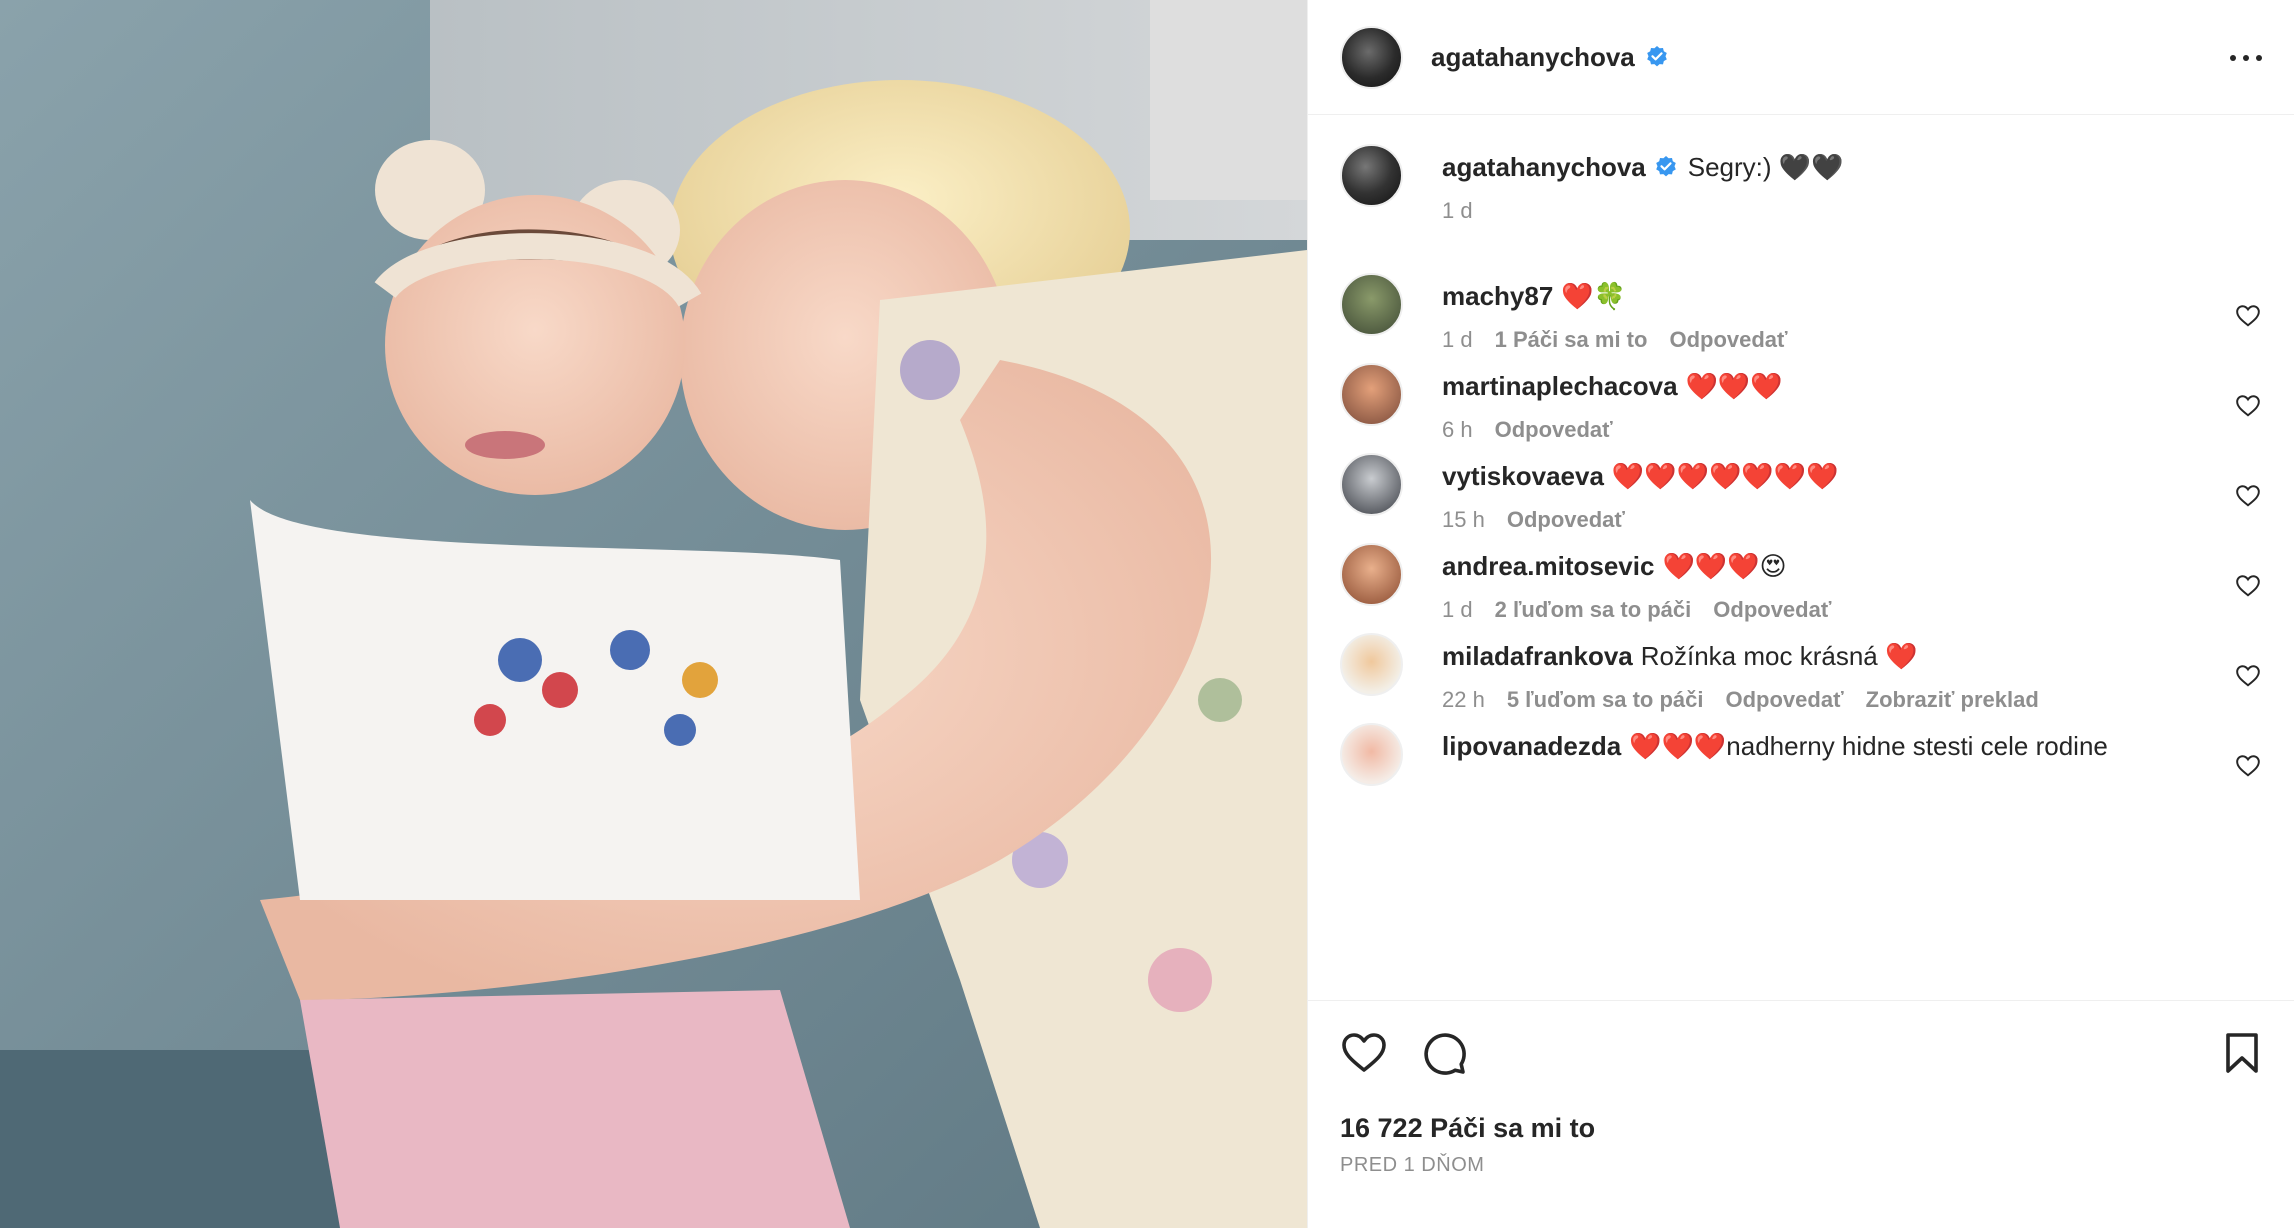  Describe the element at coordinates (1594, 296) in the screenshot. I see `comment-text: ❤️🍀` at that location.